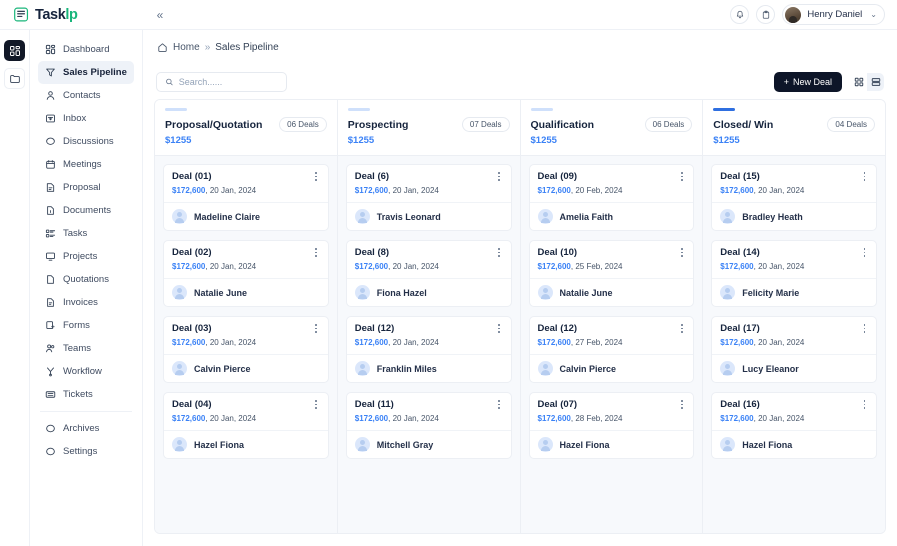 Image resolution: width=897 pixels, height=546 pixels. What do you see at coordinates (14, 50) in the screenshot?
I see `rail-item-apps` at bounding box center [14, 50].